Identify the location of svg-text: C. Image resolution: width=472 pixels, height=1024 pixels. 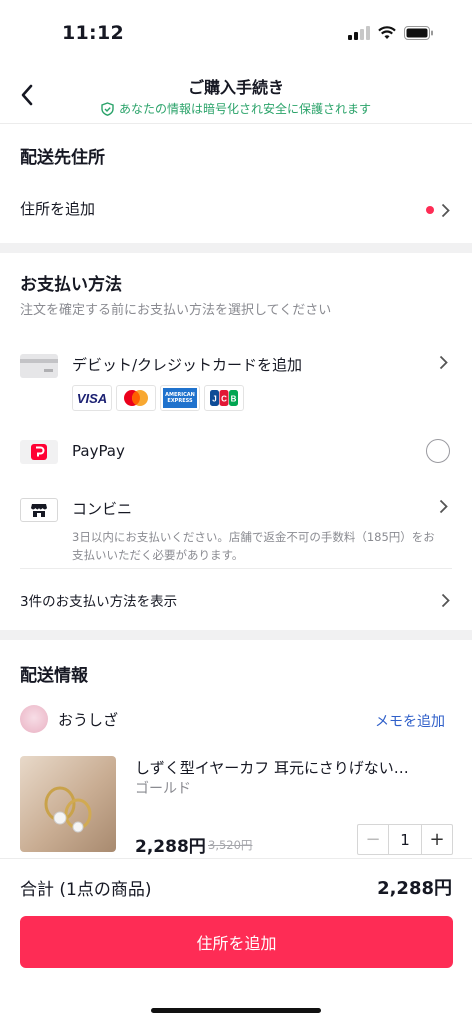
(224, 399).